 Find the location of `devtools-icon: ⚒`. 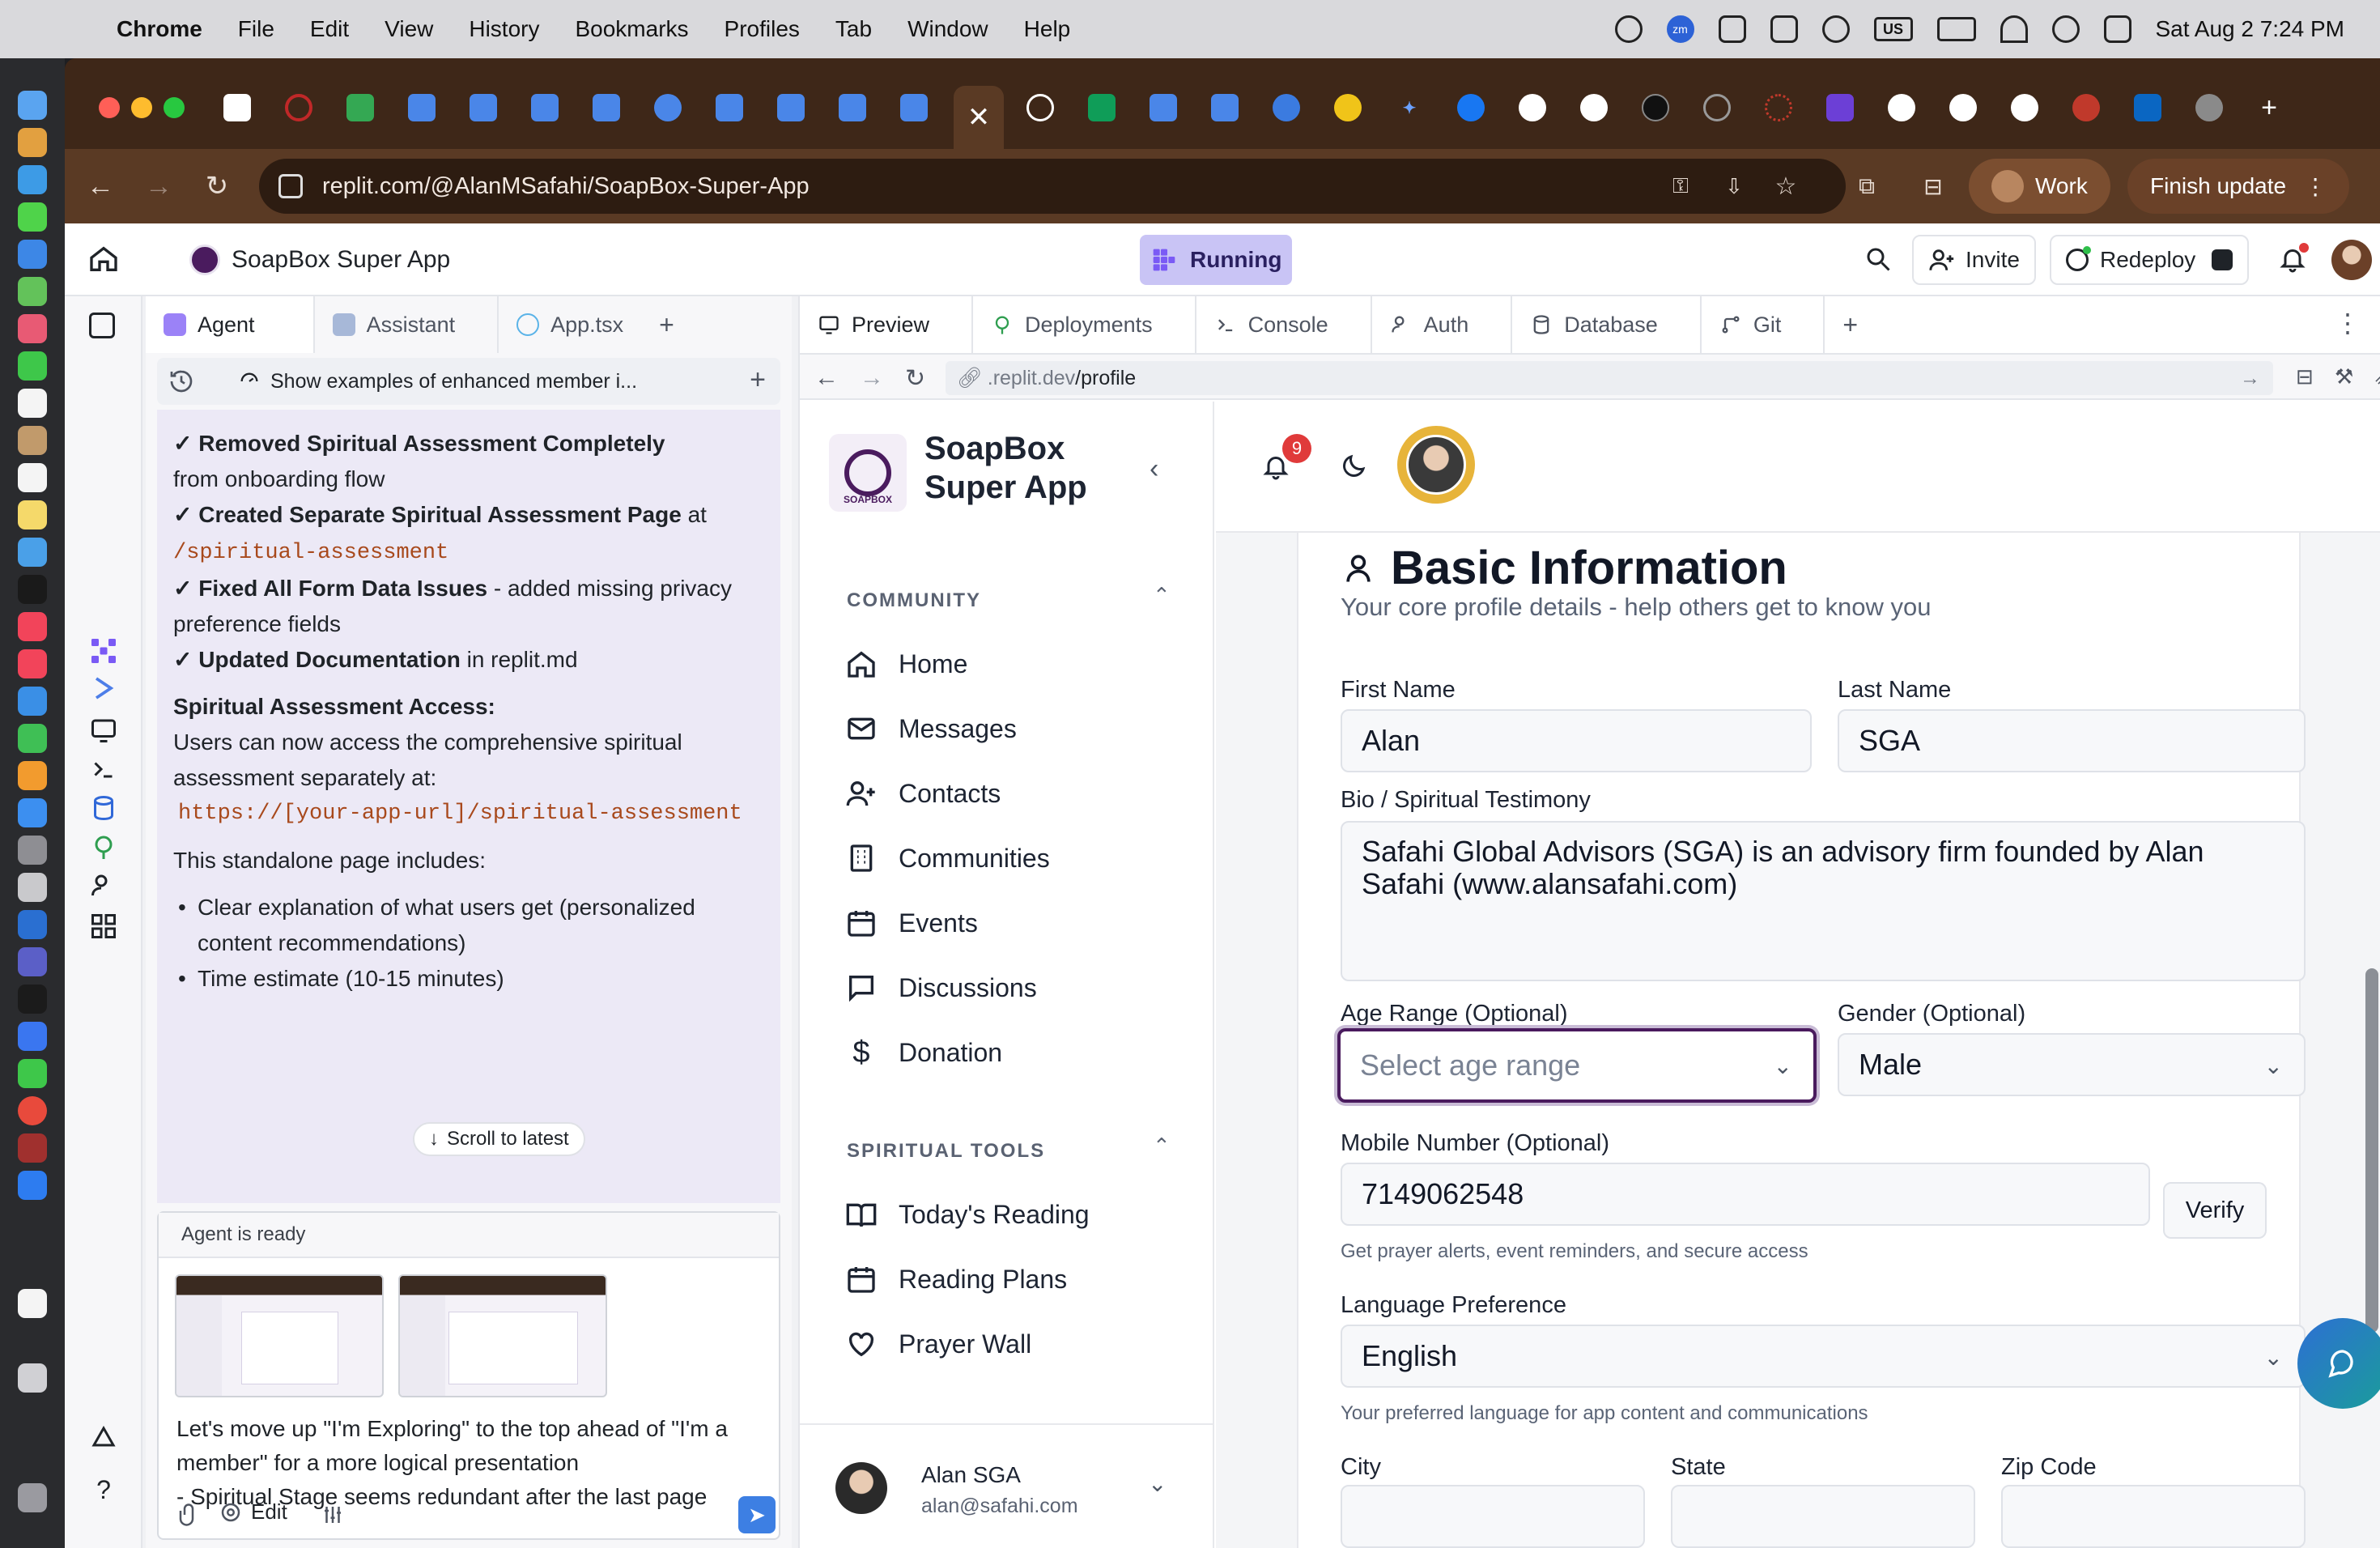

devtools-icon: ⚒ is located at coordinates (2344, 376).